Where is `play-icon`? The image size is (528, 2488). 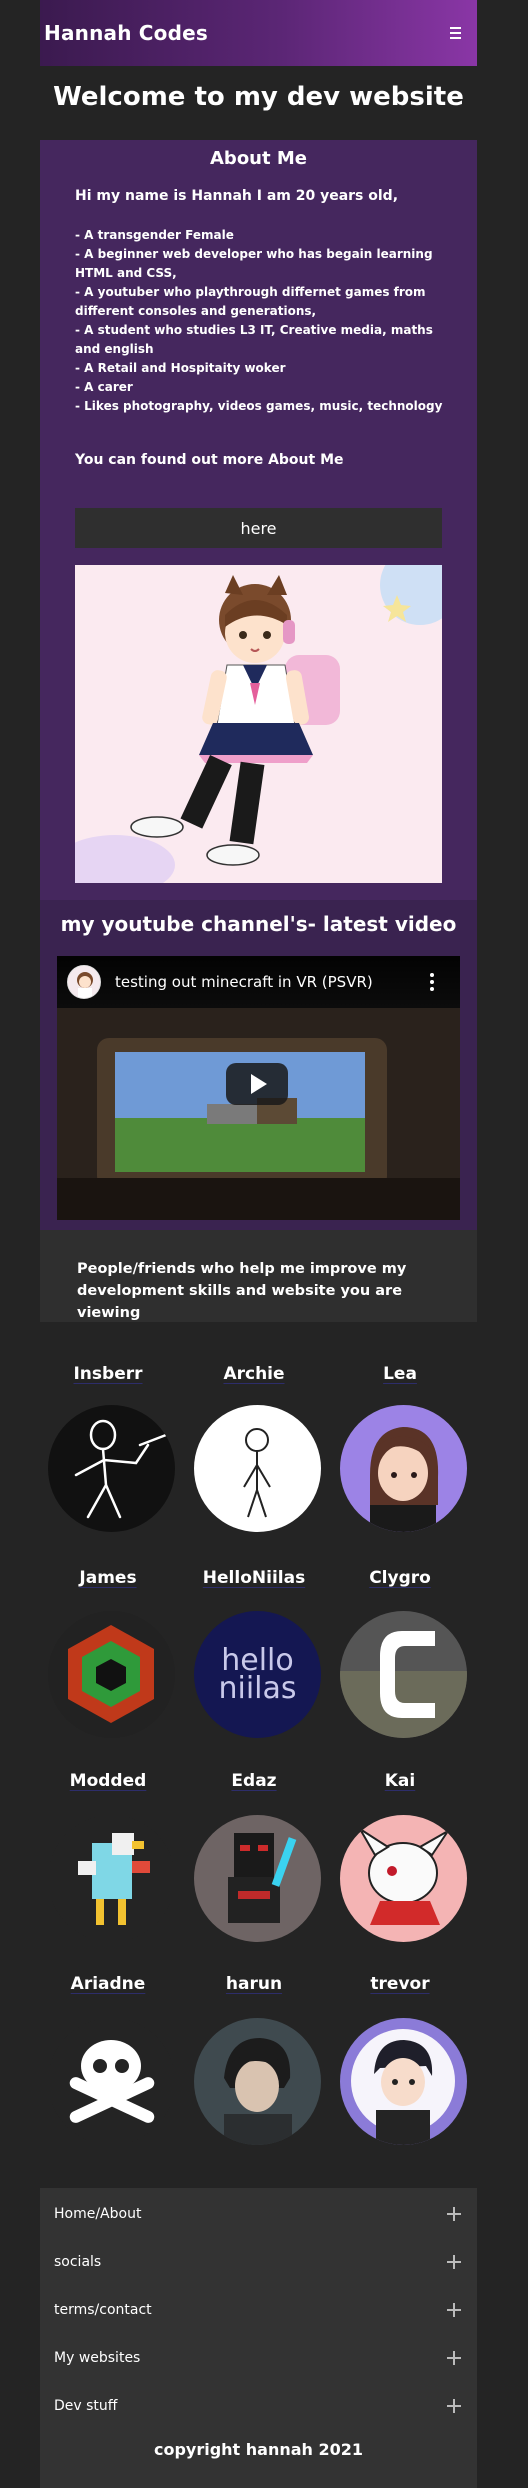
play-icon is located at coordinates (259, 1084).